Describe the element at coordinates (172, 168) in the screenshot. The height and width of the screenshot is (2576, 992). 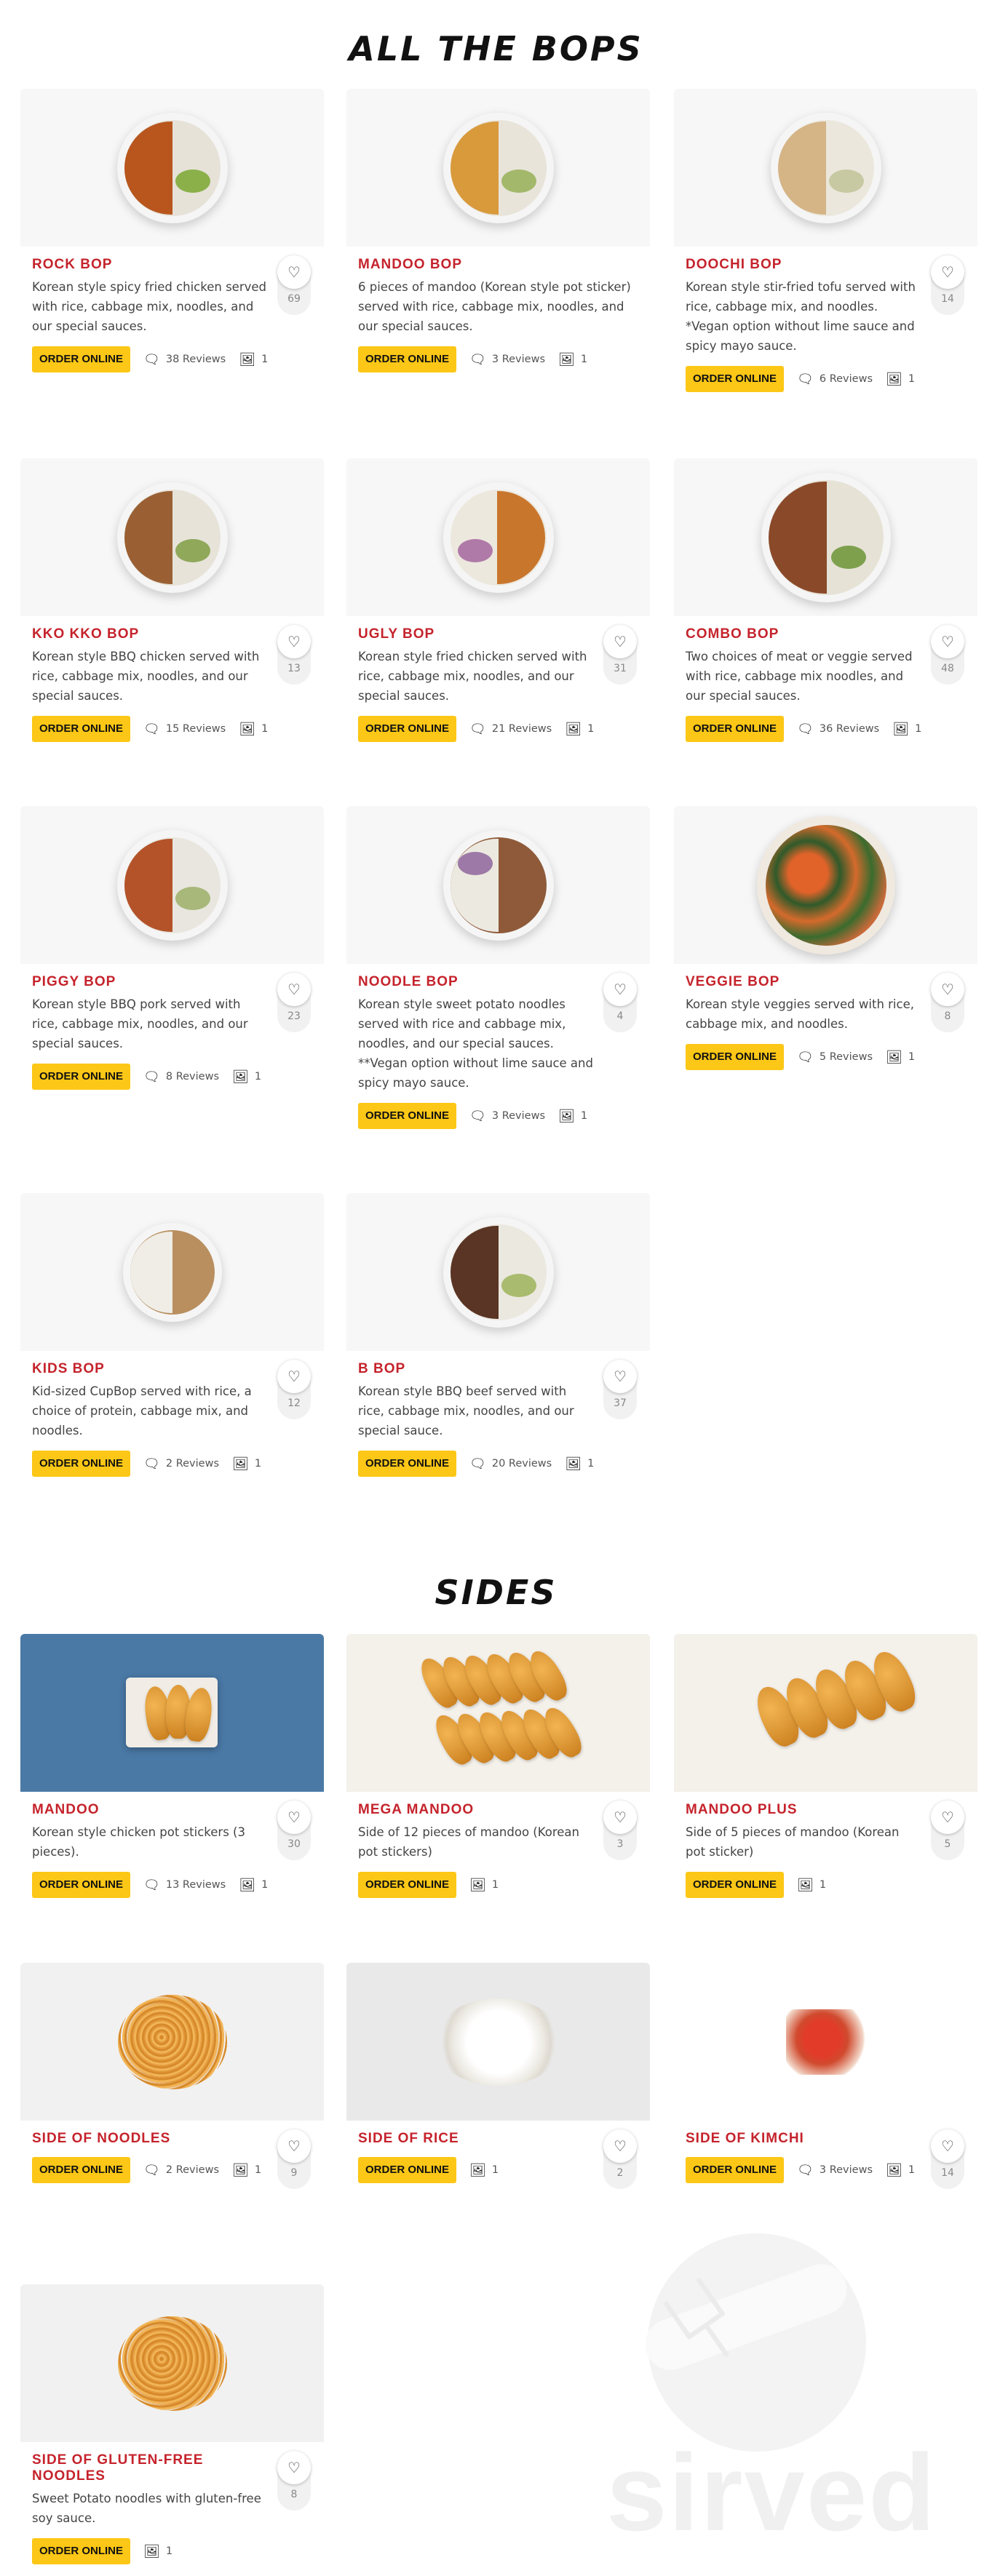
I see `rock-bop-photo` at that location.